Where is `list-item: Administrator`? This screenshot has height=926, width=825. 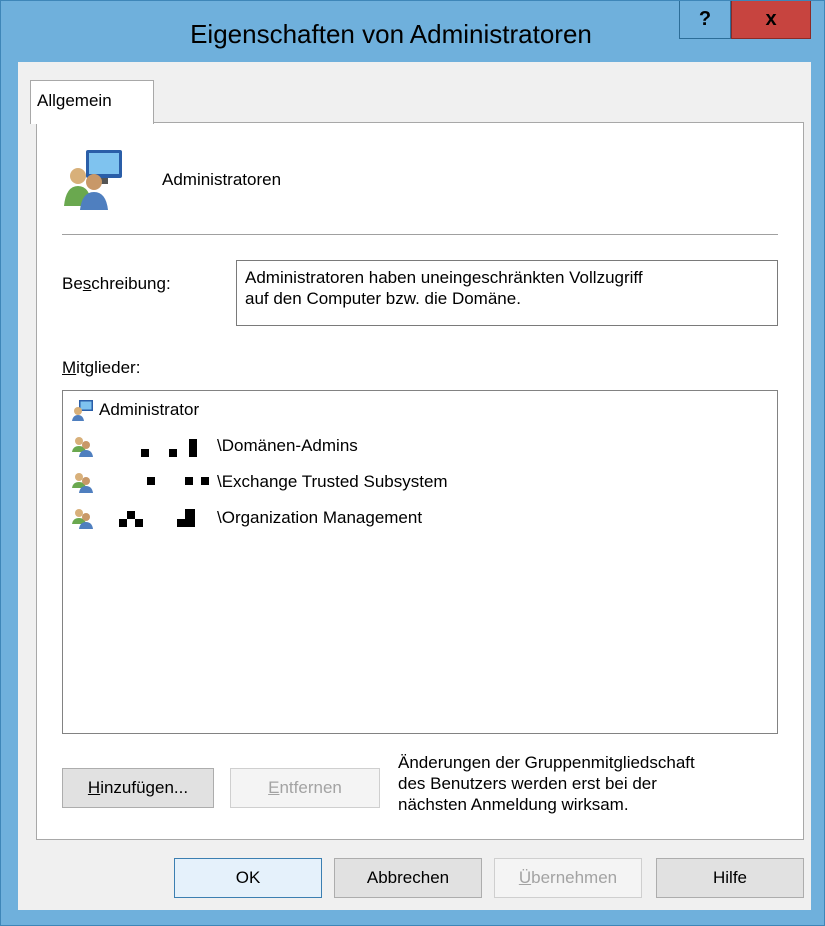
list-item: Administrator is located at coordinates (135, 410).